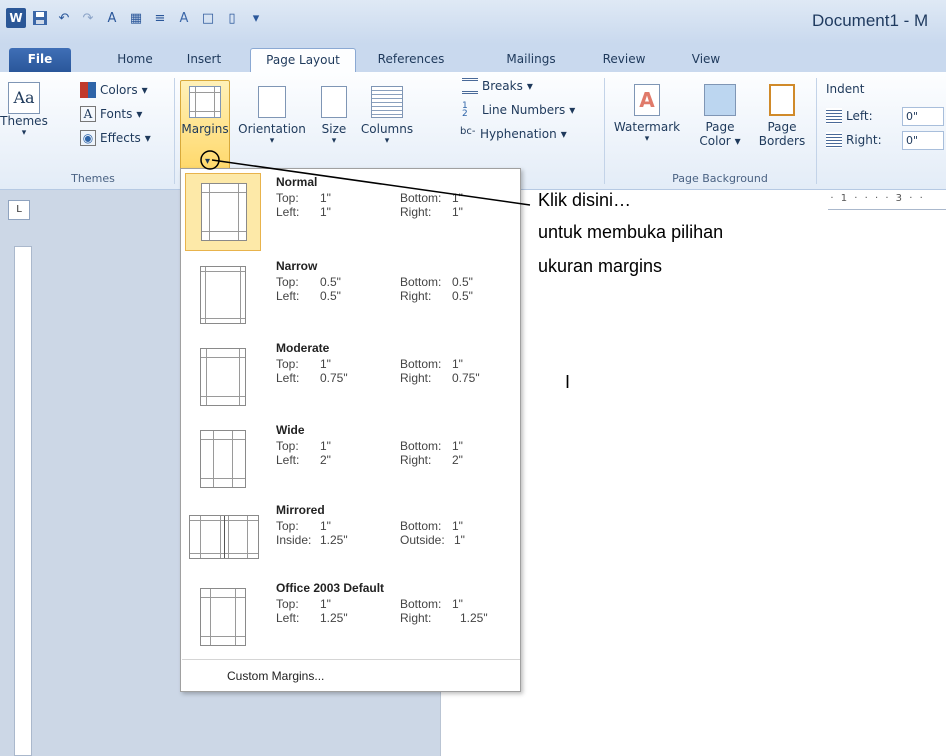 Image resolution: width=946 pixels, height=756 pixels. Describe the element at coordinates (160, 18) in the screenshot. I see `align-icon: ≡` at that location.